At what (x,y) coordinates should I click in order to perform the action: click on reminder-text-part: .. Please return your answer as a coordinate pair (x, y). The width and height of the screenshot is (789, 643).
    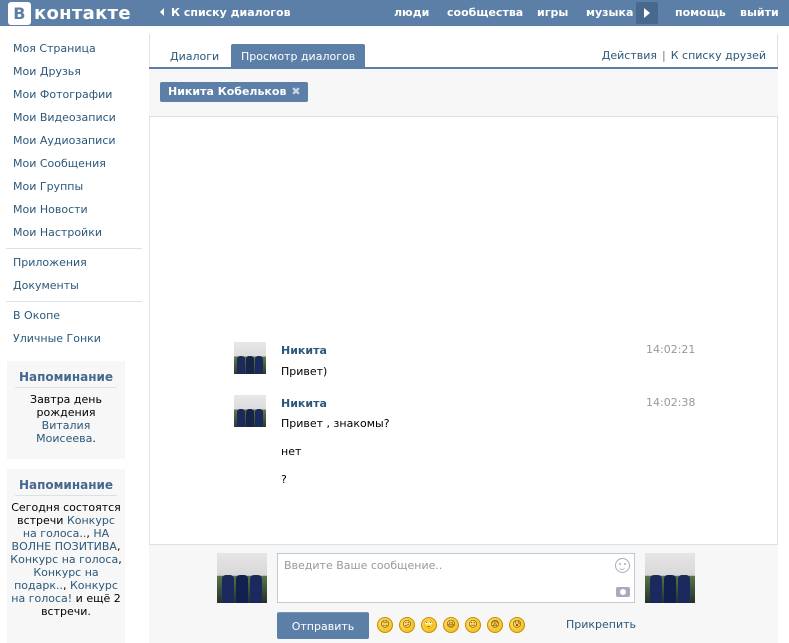
    Looking at the image, I should click on (94, 438).